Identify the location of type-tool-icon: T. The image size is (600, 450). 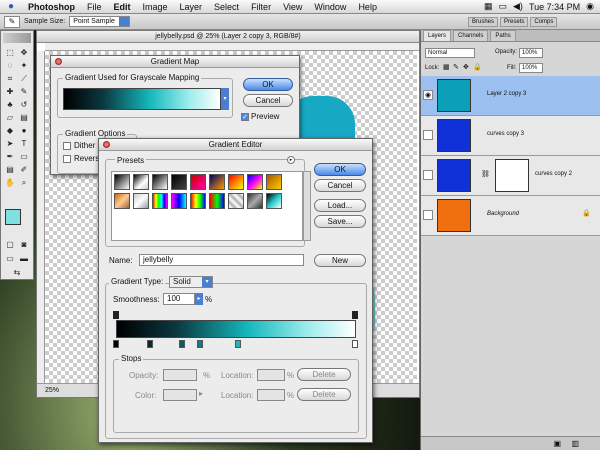
(24, 143).